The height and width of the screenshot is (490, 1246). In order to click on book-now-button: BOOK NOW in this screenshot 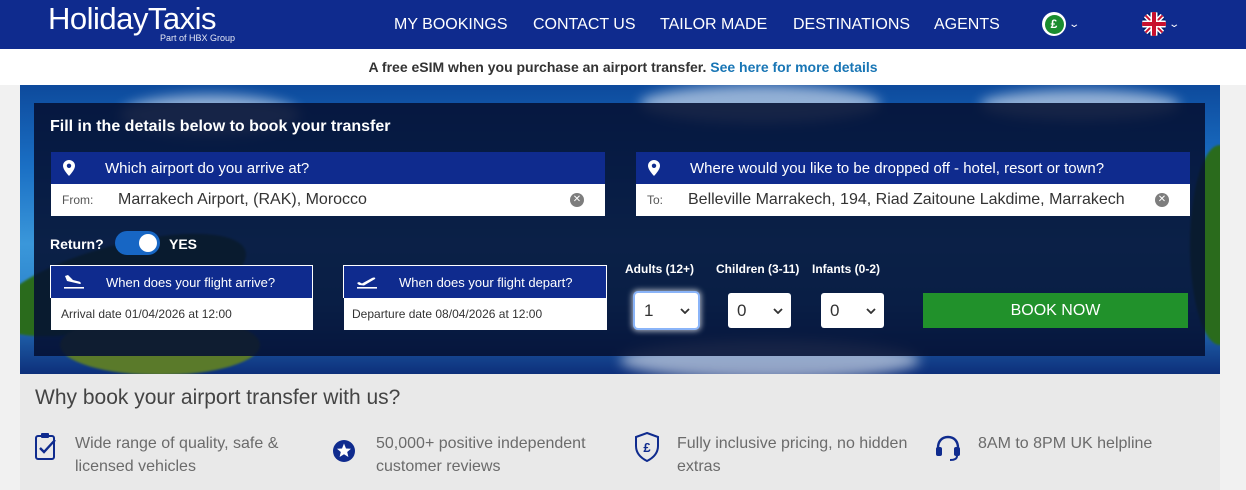, I will do `click(1055, 310)`.